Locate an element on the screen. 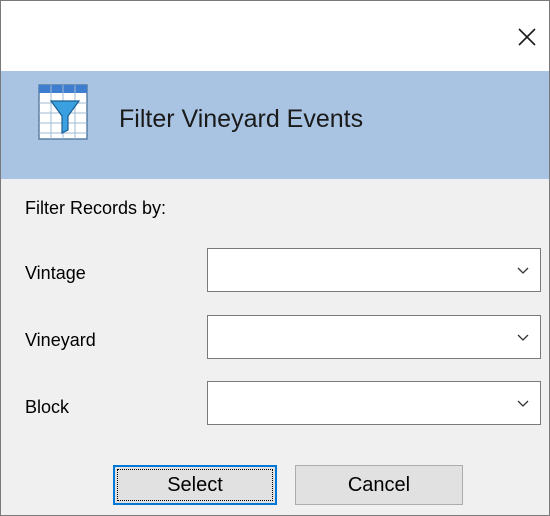 This screenshot has width=550, height=516. filter-table-icon is located at coordinates (63, 112).